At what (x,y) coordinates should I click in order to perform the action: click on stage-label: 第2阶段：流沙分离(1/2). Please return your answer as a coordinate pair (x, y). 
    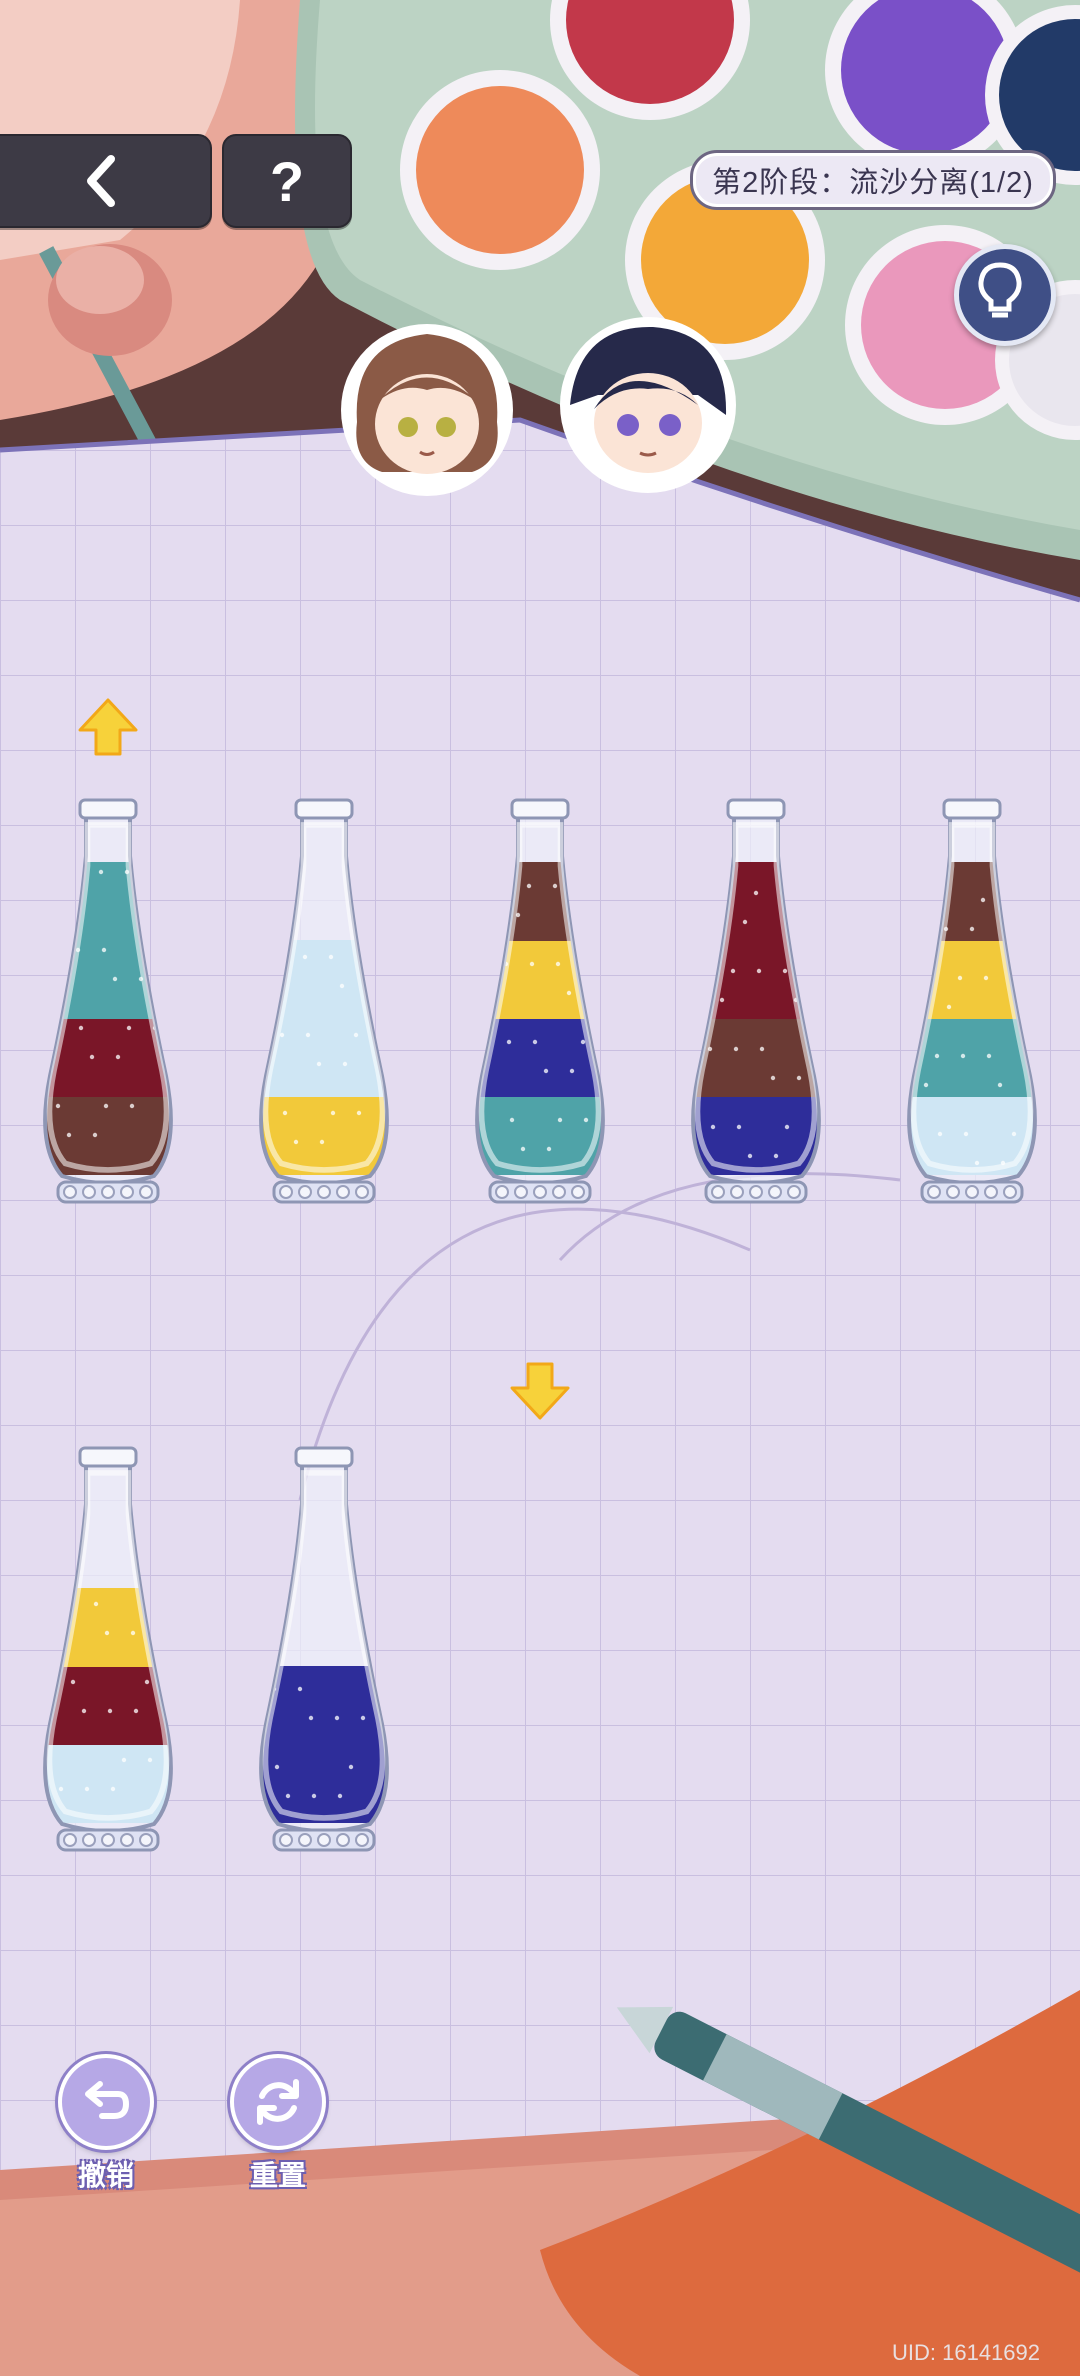
    Looking at the image, I should click on (873, 180).